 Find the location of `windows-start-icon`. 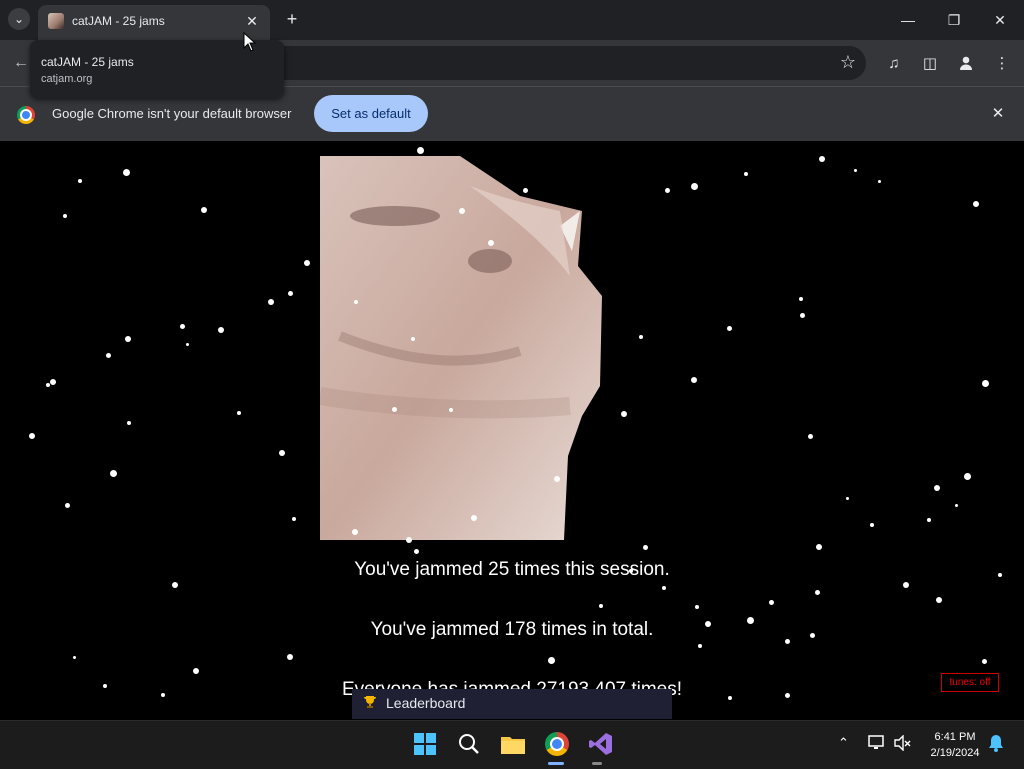

windows-start-icon is located at coordinates (425, 744).